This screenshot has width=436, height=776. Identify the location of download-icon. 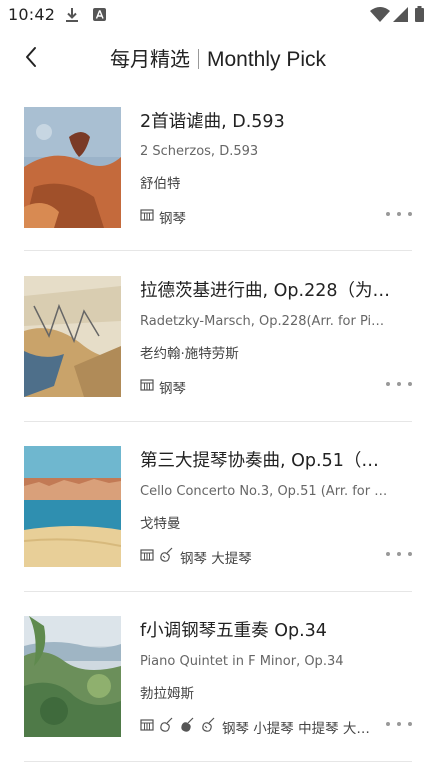
(72, 17).